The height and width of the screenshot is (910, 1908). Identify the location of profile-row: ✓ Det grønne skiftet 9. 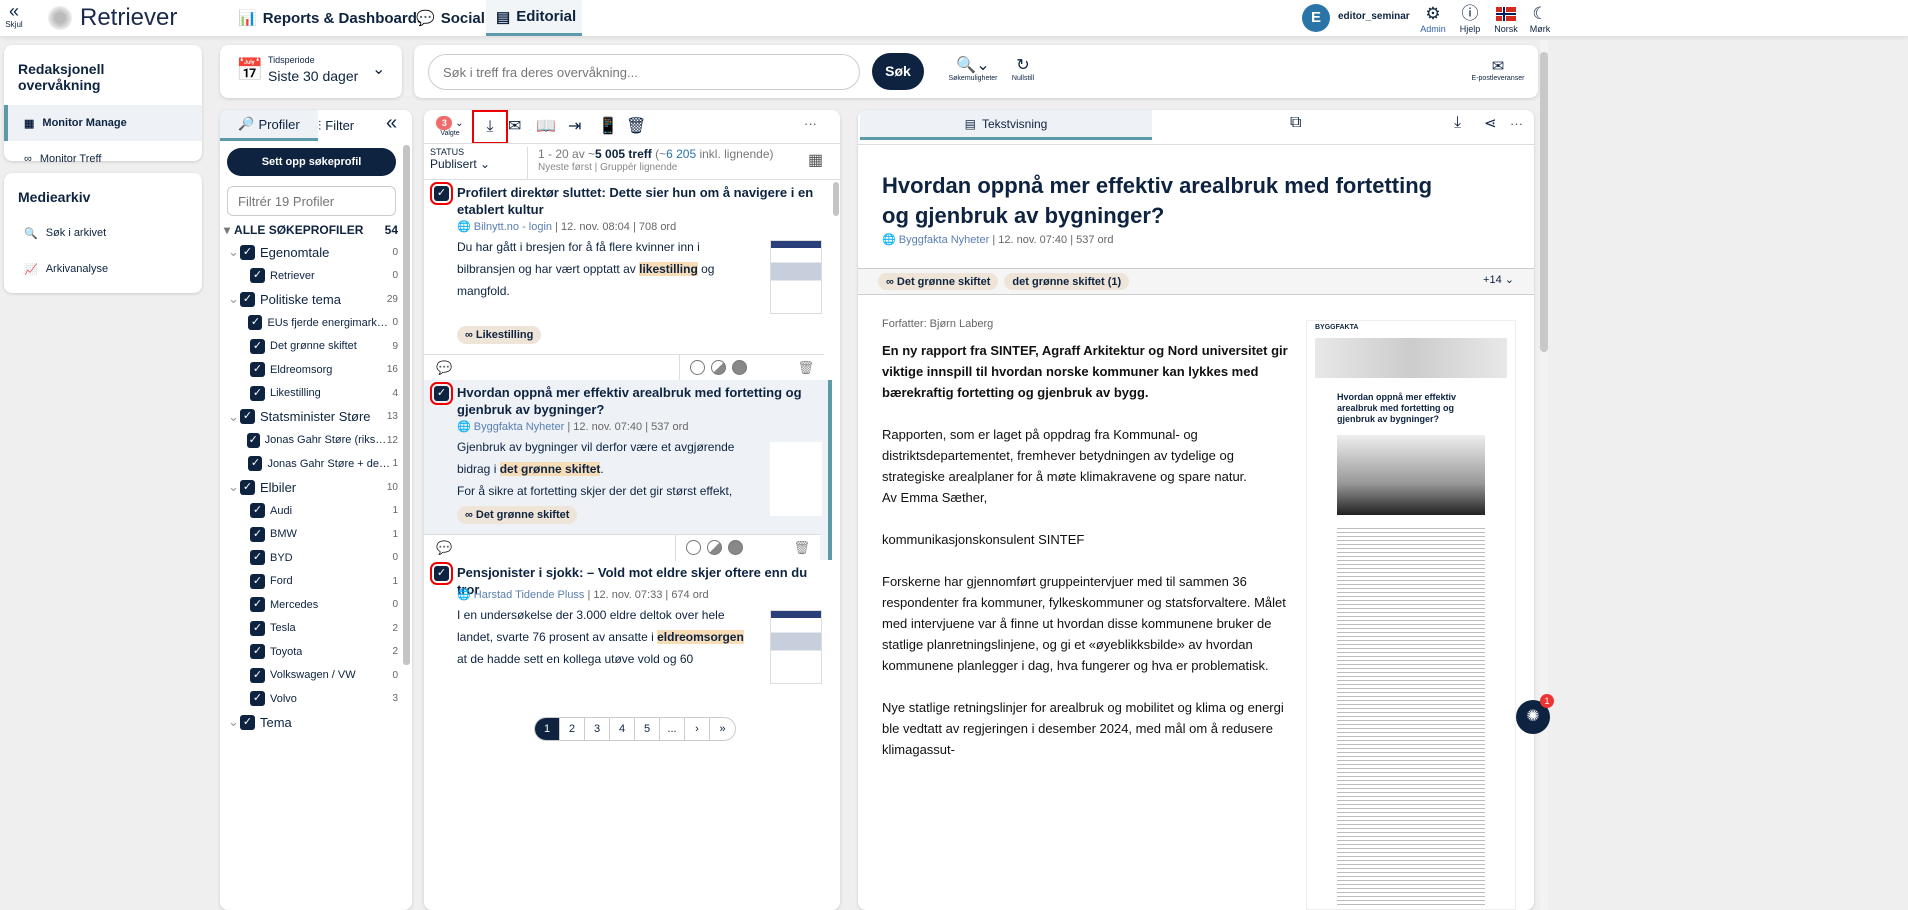
(313, 346).